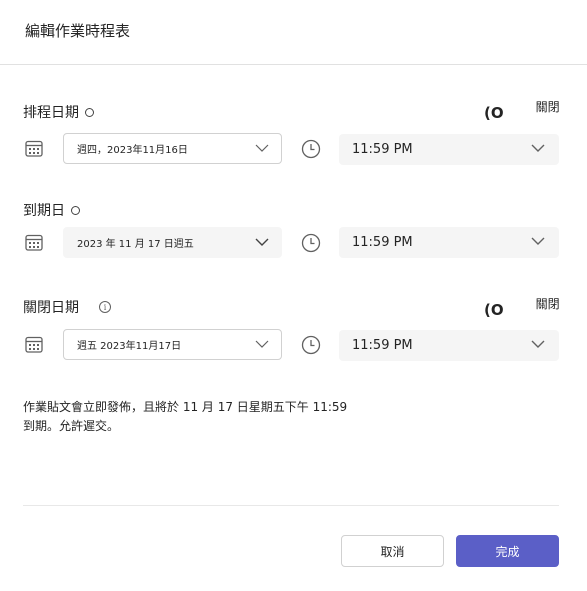 Image resolution: width=587 pixels, height=591 pixels. I want to click on schedule-time-picker: 11:59 PM, so click(449, 149).